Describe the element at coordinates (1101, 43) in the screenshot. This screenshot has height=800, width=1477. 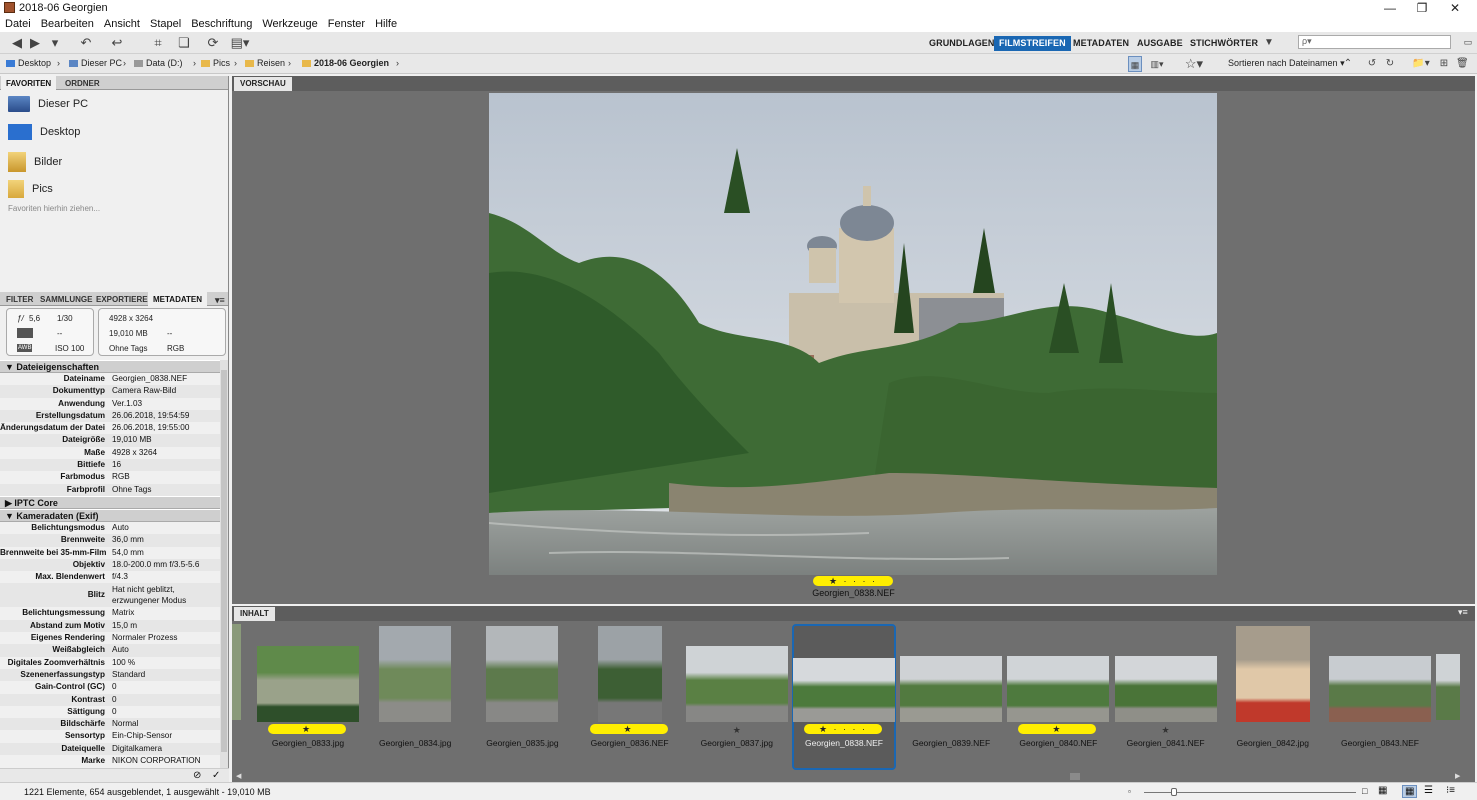
I see `workspace-metadaten: METADATEN` at that location.